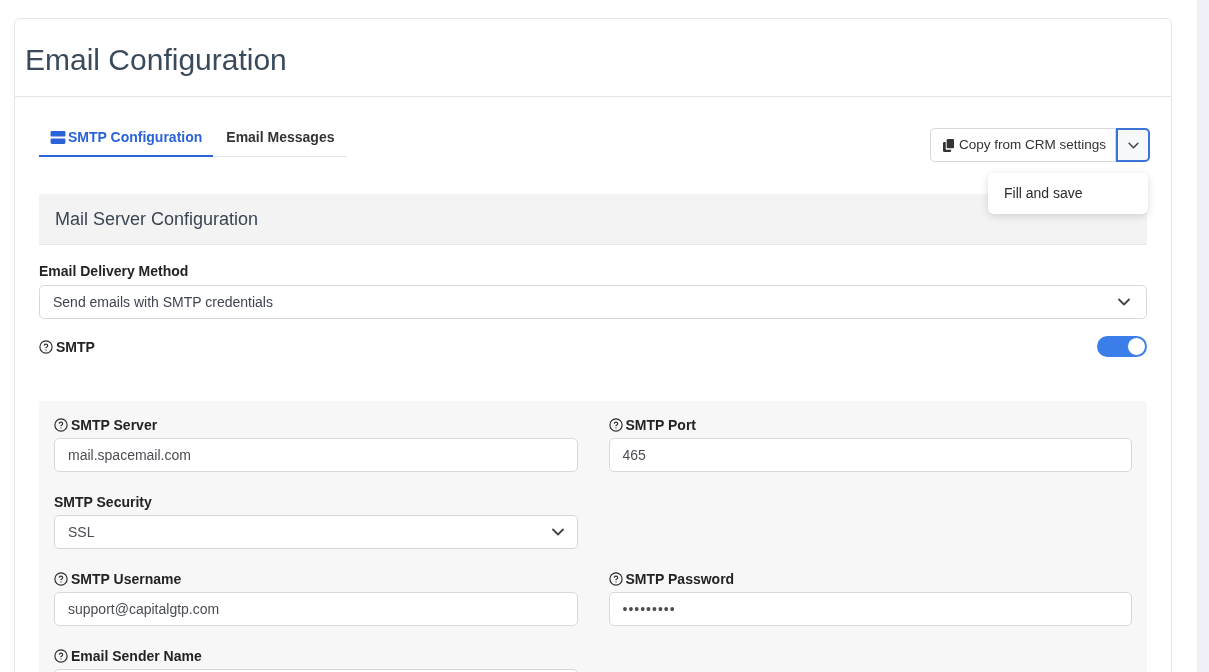 The width and height of the screenshot is (1209, 672). Describe the element at coordinates (103, 502) in the screenshot. I see `field-label: SMTP Security` at that location.